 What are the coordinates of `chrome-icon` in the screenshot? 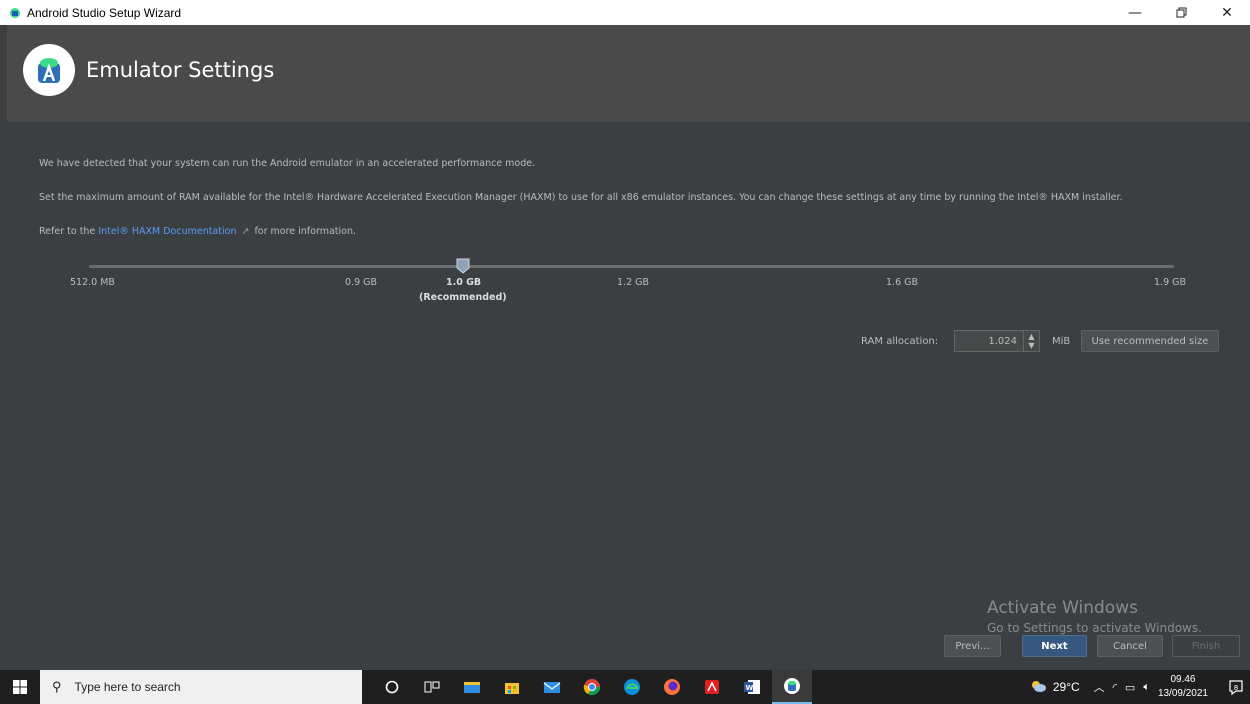 It's located at (592, 687).